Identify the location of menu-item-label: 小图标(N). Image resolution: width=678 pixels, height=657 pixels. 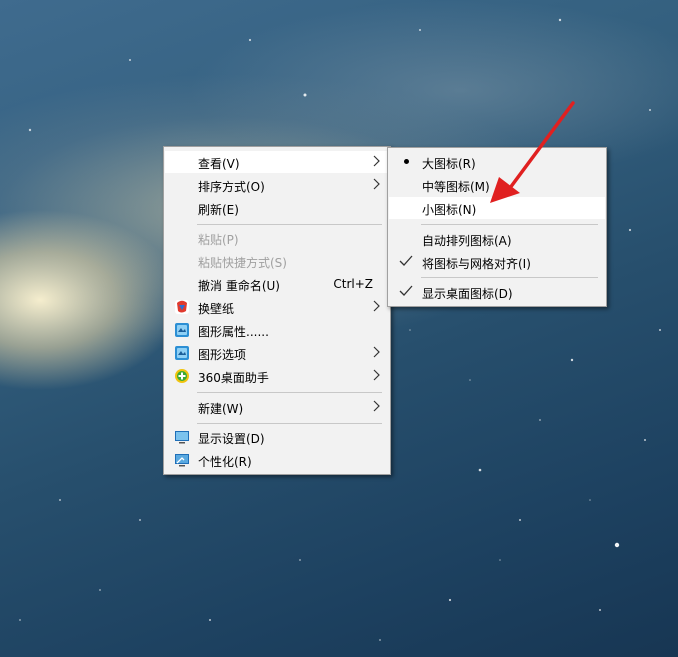
(449, 210).